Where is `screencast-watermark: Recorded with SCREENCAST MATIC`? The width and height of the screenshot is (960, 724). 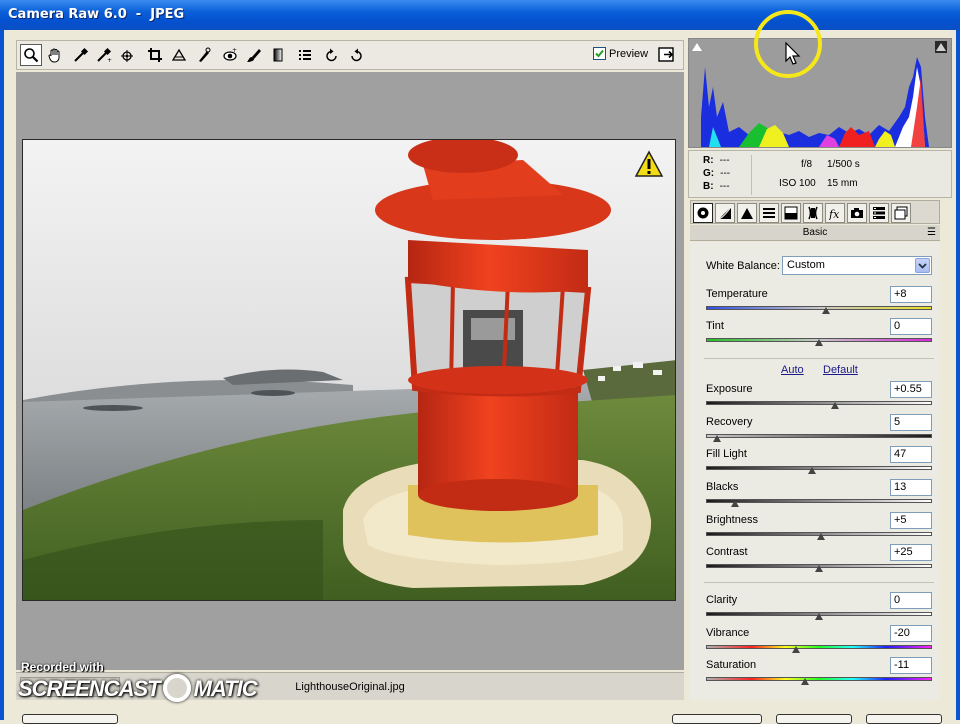
screencast-watermark: Recorded with SCREENCAST MATIC is located at coordinates (138, 685).